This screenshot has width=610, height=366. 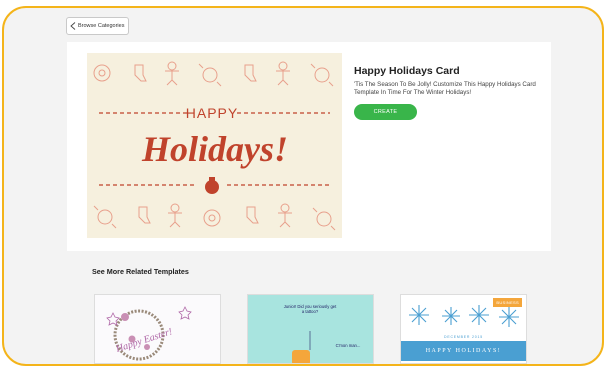 I want to click on card-text-happy: HAPPY, so click(x=212, y=113).